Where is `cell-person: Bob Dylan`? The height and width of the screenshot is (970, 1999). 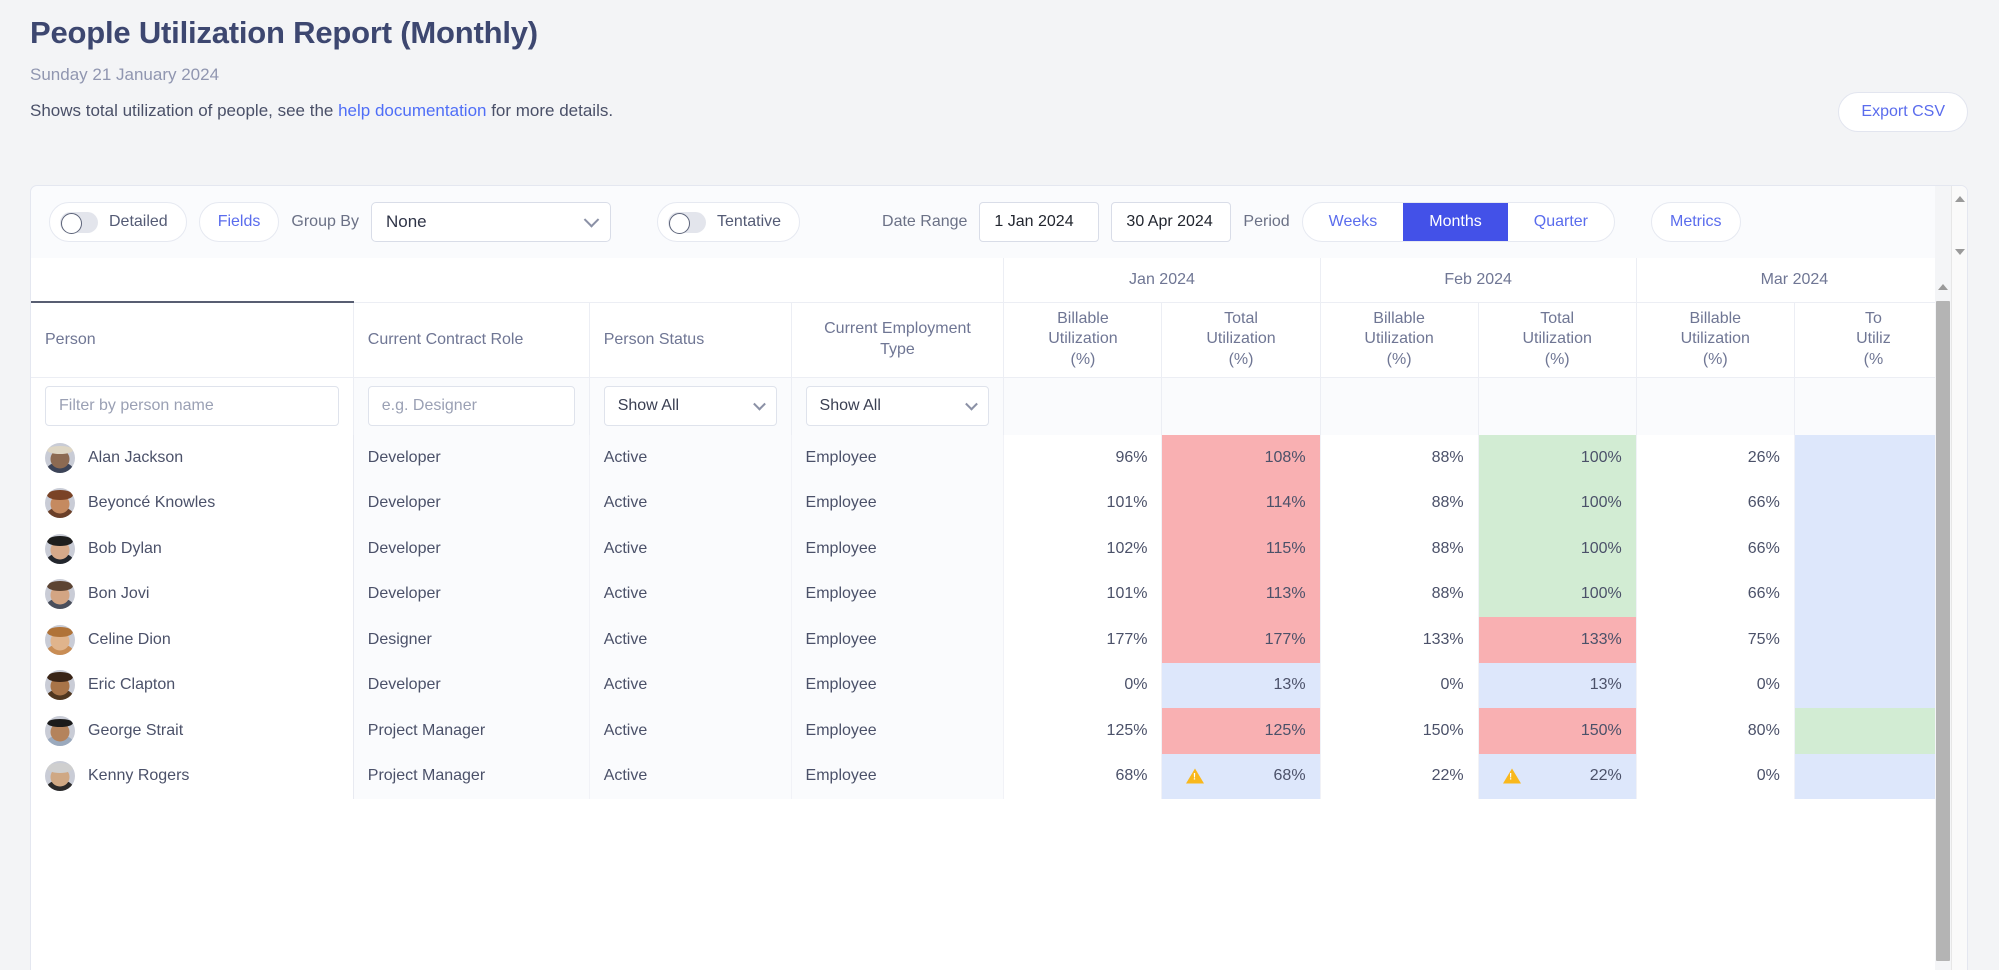
cell-person: Bob Dylan is located at coordinates (192, 549).